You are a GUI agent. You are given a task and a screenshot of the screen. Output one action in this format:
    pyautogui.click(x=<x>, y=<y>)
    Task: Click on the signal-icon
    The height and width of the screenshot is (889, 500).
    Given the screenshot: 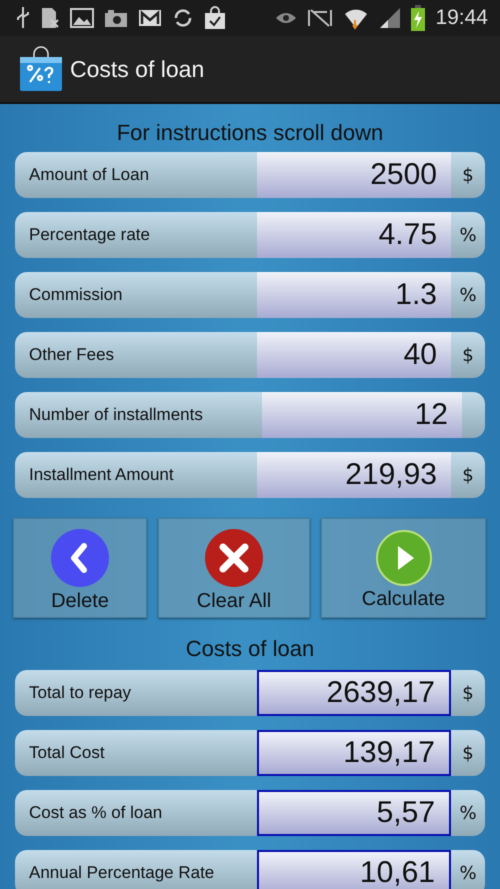 What is the action you would take?
    pyautogui.click(x=390, y=18)
    